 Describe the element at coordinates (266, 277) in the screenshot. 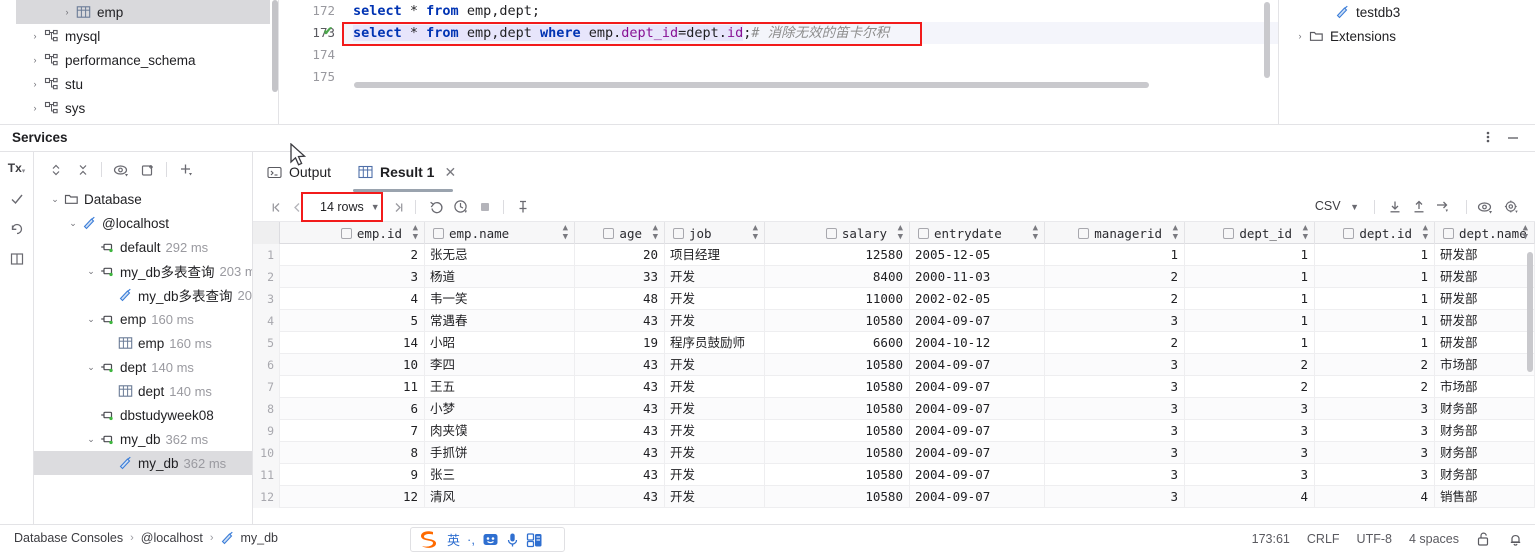

I see `row-number: 2` at that location.